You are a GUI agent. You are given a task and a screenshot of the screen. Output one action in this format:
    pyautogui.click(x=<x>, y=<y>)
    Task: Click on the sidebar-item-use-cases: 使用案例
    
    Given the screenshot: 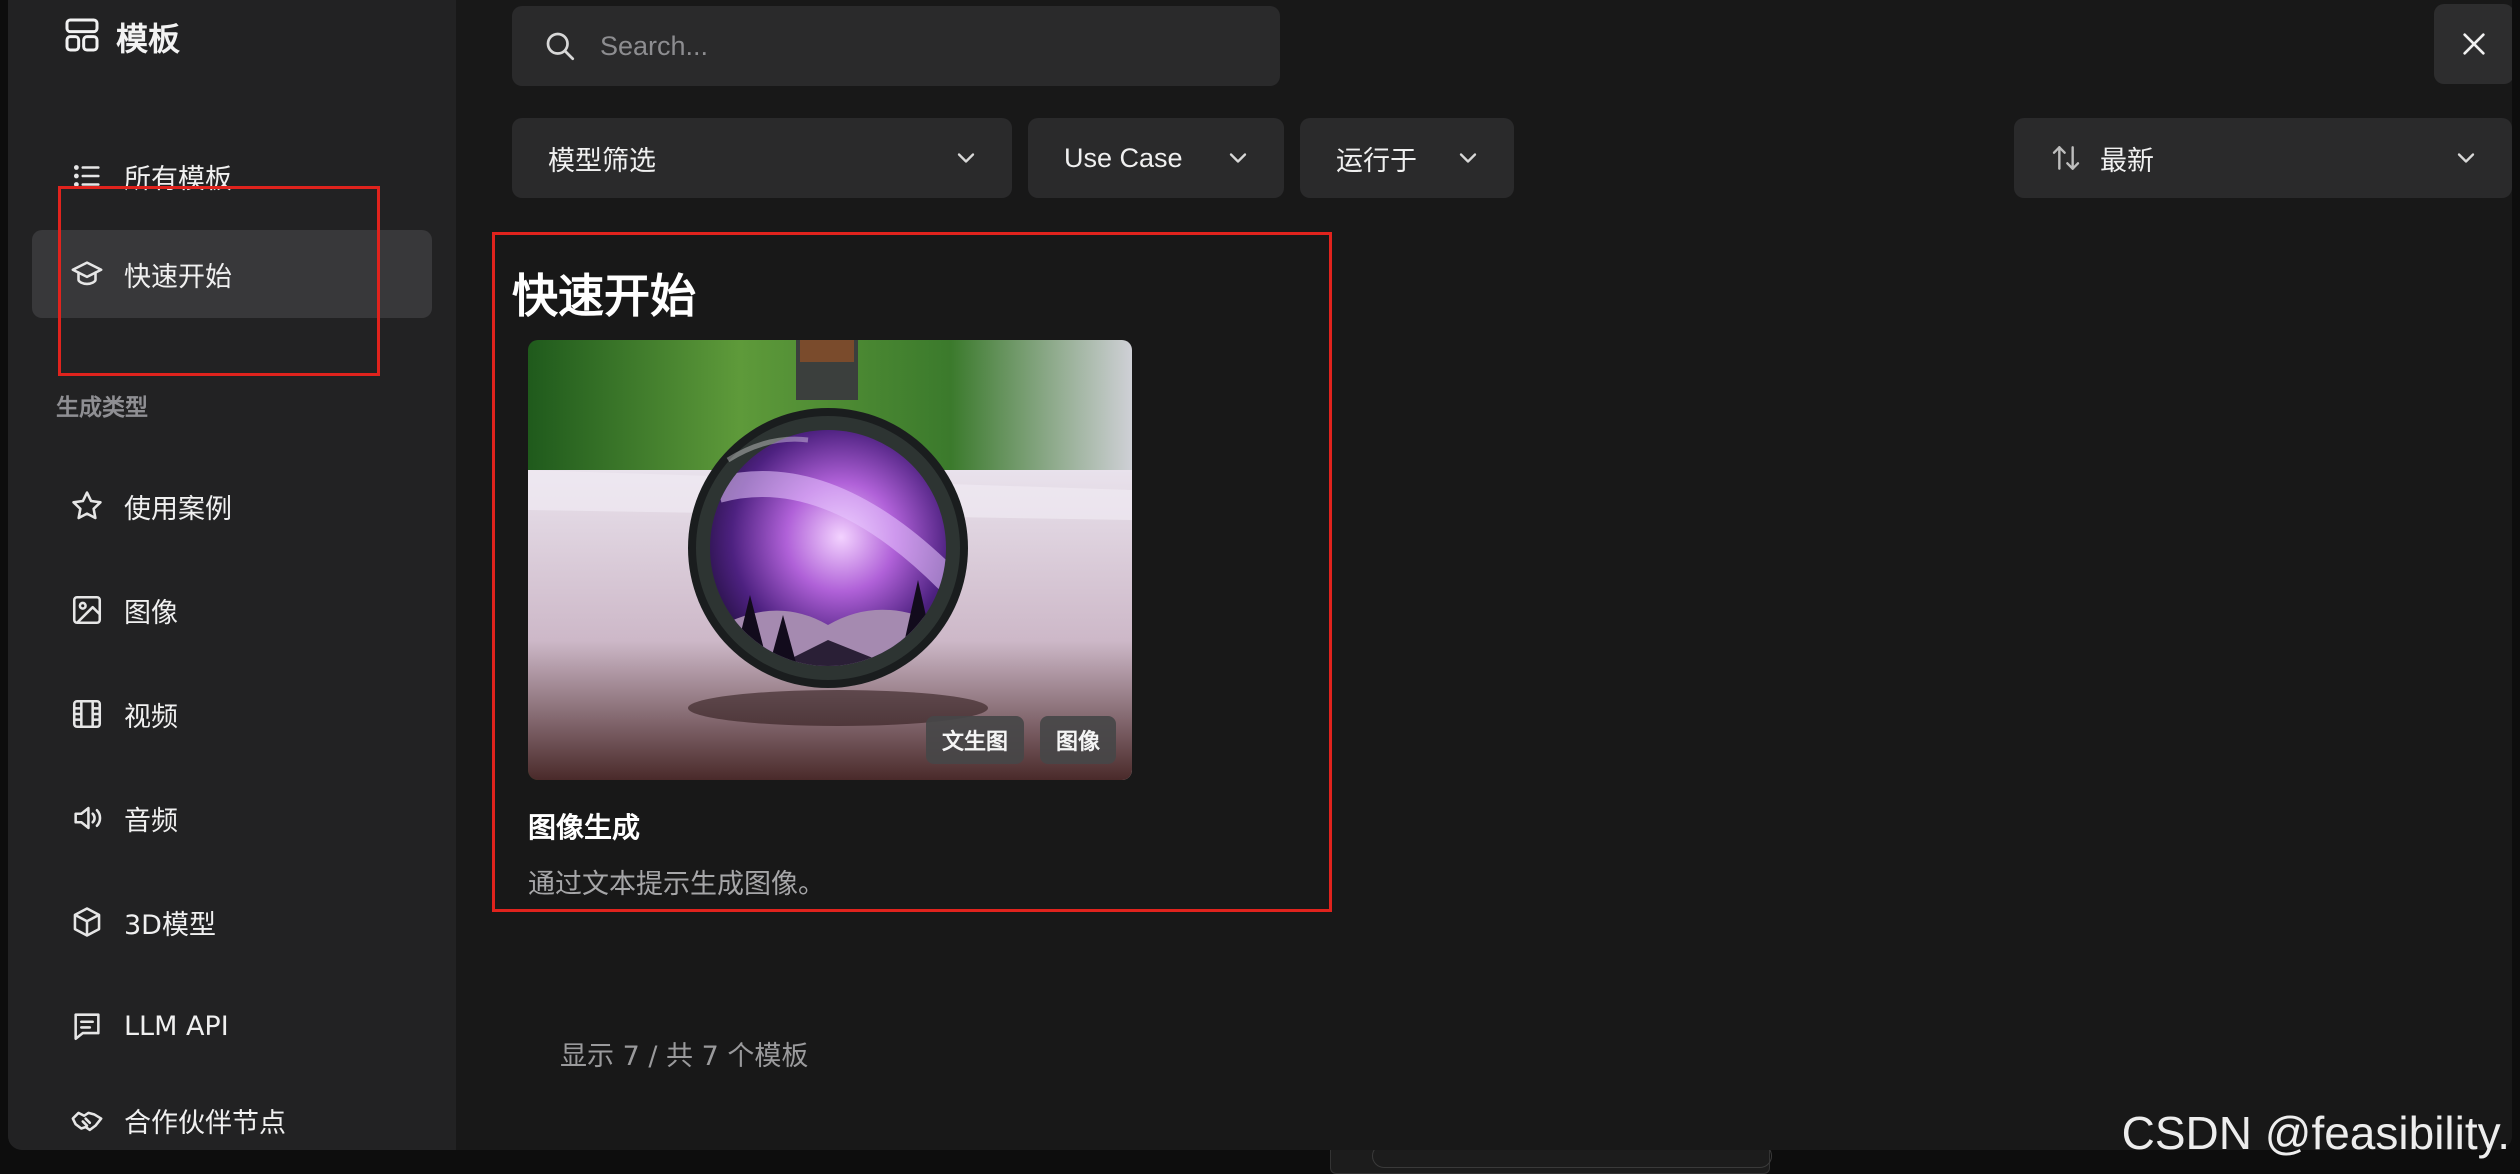 What is the action you would take?
    pyautogui.click(x=232, y=506)
    